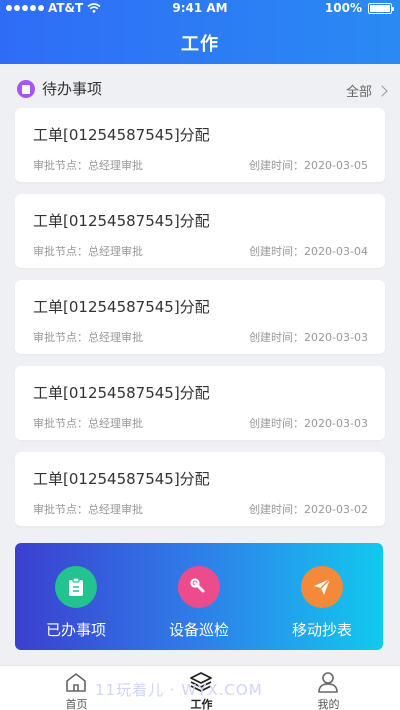  What do you see at coordinates (381, 8) in the screenshot?
I see `battery-icon` at bounding box center [381, 8].